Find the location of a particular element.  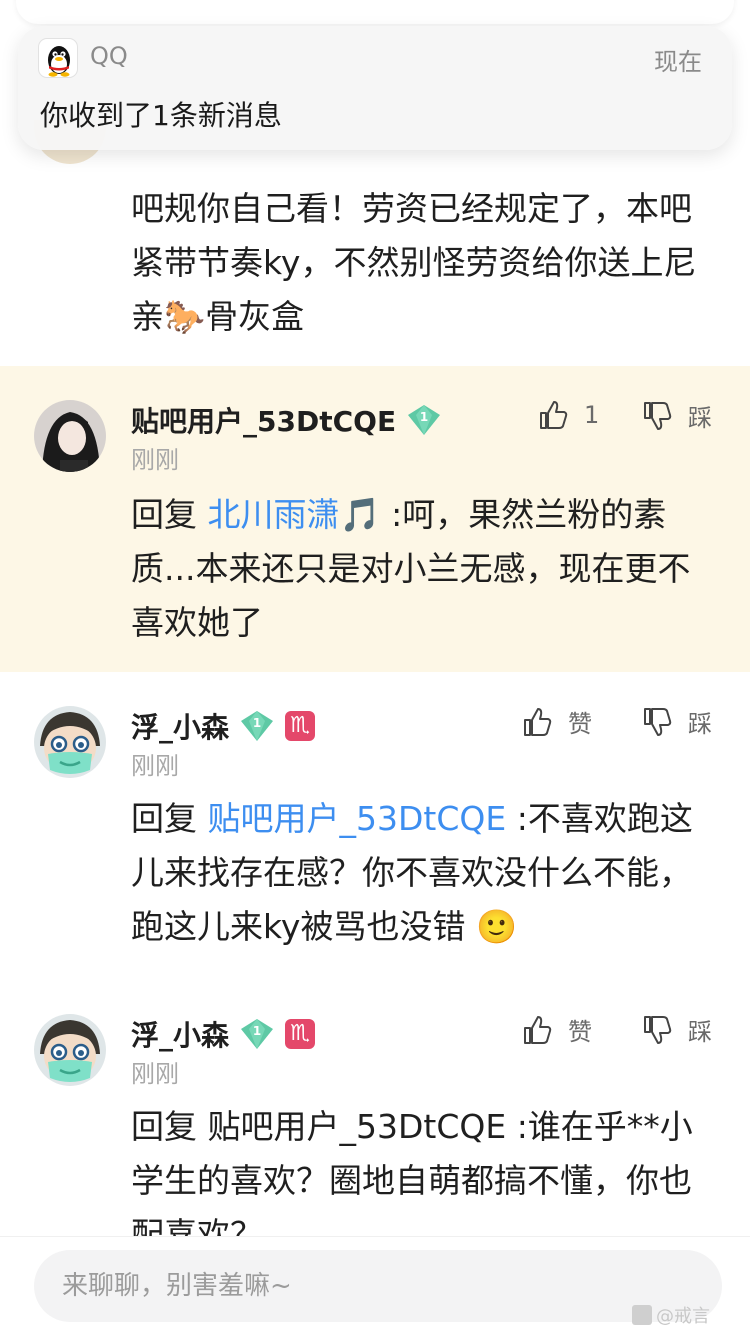

notification-banner: QQ 现在 你收到了1条新消息 is located at coordinates (375, 80).